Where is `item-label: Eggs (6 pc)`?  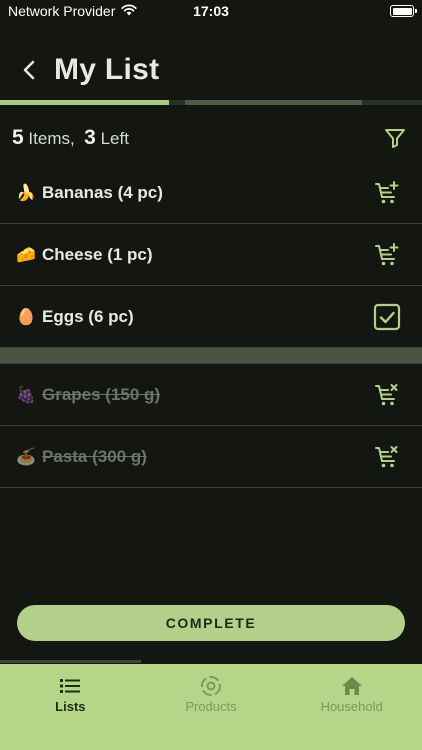 item-label: Eggs (6 pc) is located at coordinates (88, 316).